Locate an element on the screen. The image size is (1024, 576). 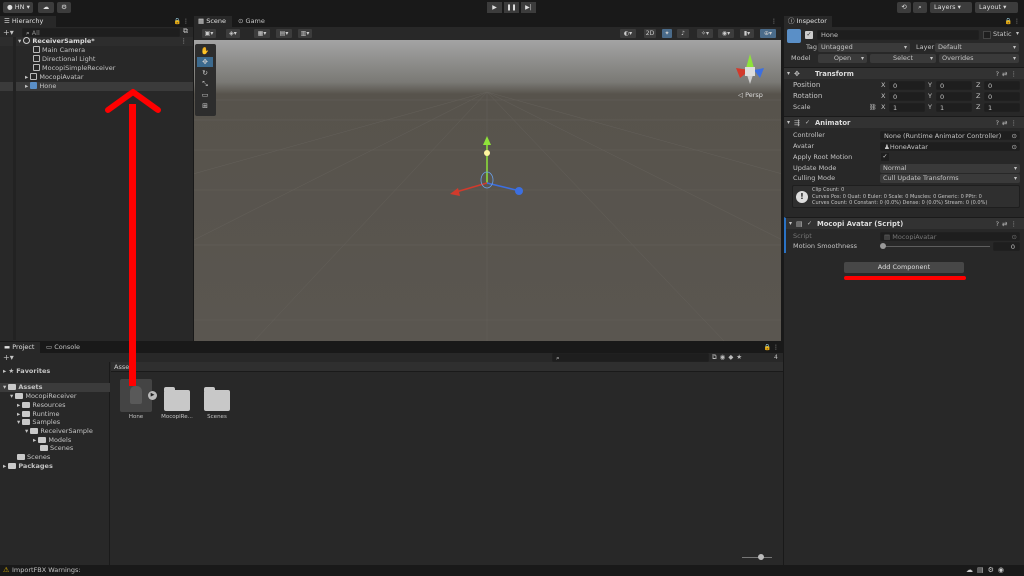
scale-x-field: 1 is located at coordinates (907, 107).